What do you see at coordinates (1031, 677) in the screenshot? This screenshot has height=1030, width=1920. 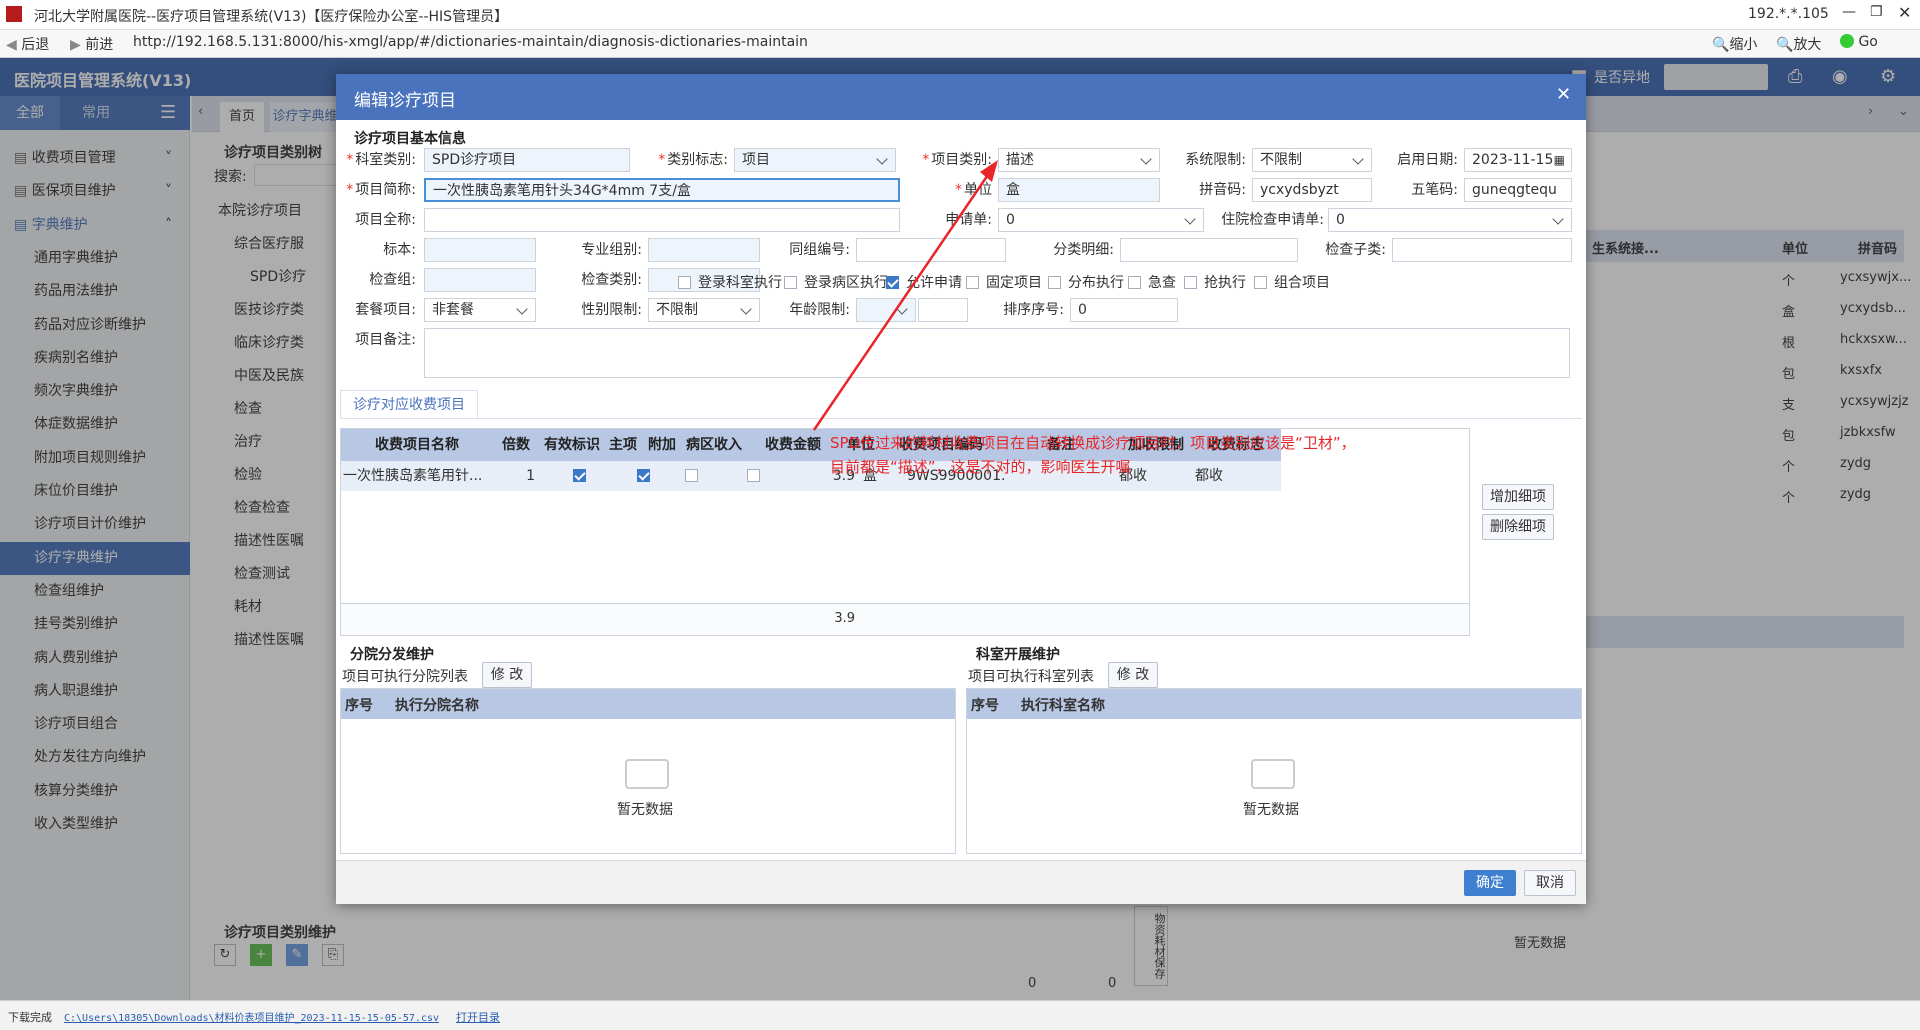 I see `dept-list-label: 项目可执行科室列表` at bounding box center [1031, 677].